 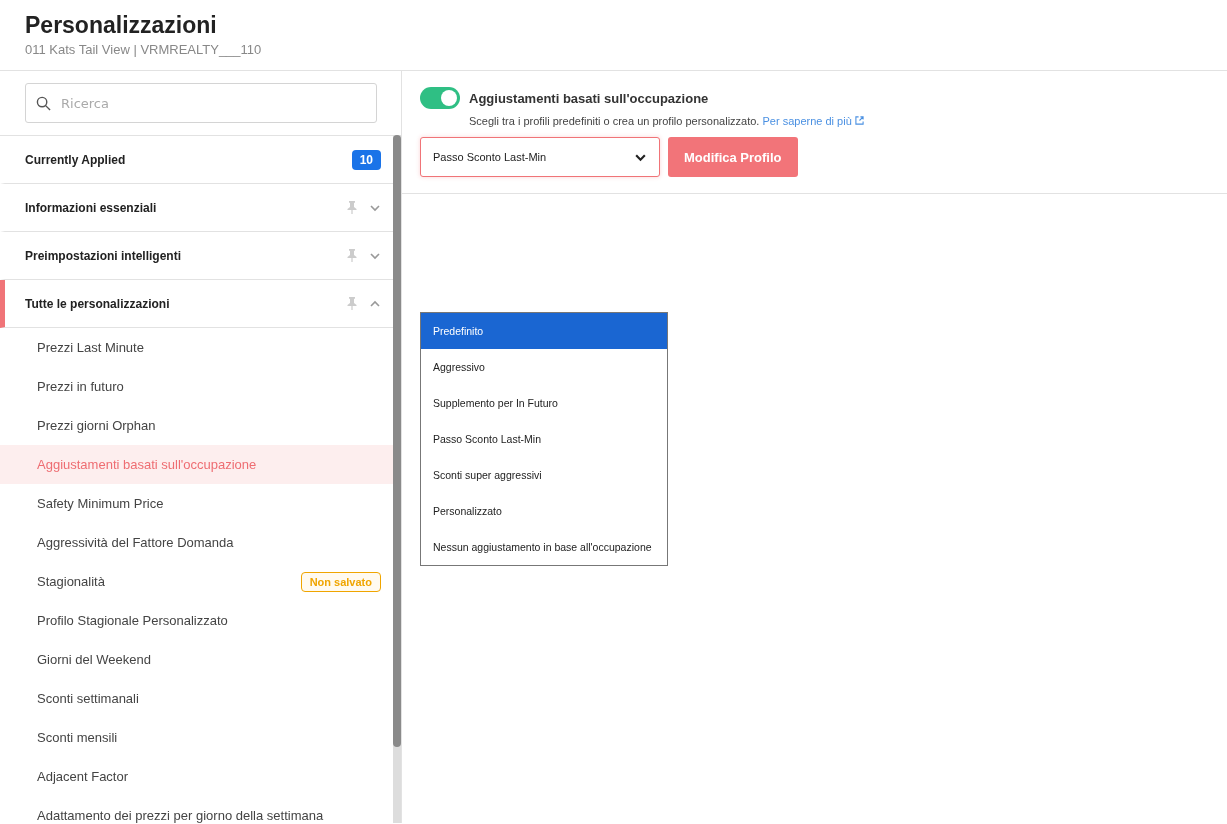 What do you see at coordinates (340, 581) in the screenshot?
I see `status-badge: Non salvato` at bounding box center [340, 581].